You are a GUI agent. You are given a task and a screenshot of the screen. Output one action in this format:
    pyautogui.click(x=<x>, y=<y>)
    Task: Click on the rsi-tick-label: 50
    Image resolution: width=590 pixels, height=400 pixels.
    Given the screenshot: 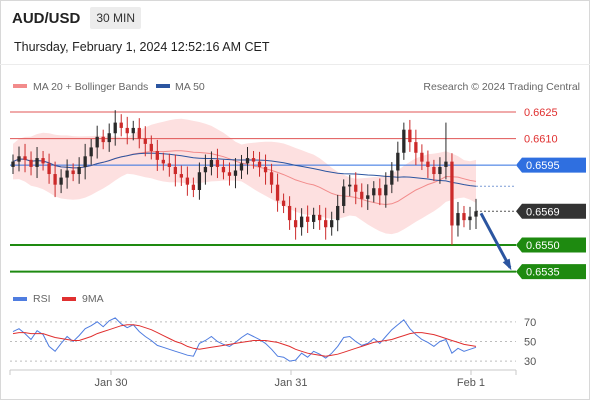 What is the action you would take?
    pyautogui.click(x=530, y=342)
    